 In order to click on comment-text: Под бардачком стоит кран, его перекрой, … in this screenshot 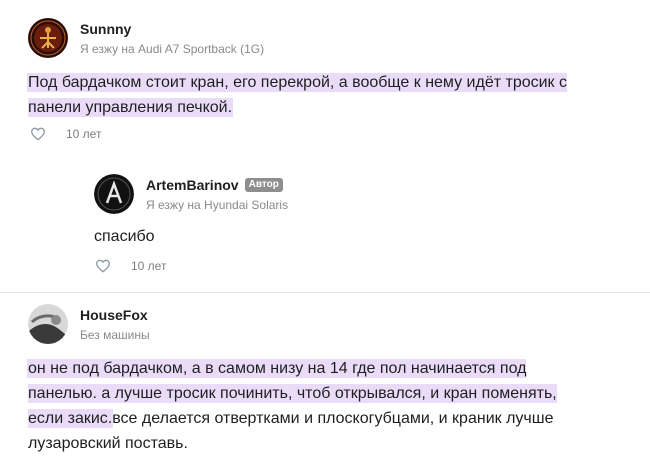, I will do `click(320, 95)`.